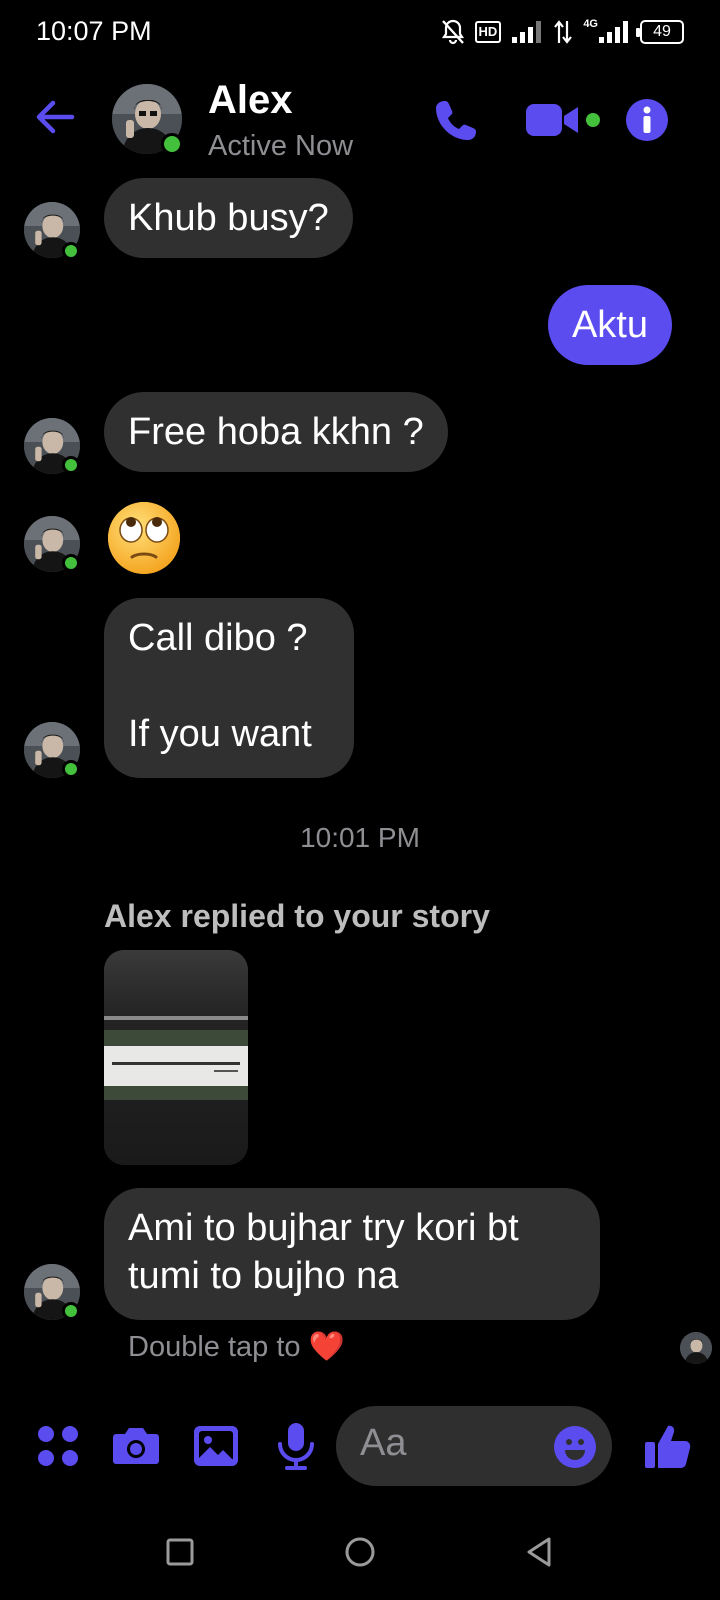 This screenshot has width=720, height=1600. What do you see at coordinates (229, 688) in the screenshot?
I see `message-bubble-incoming: Call dibo ? If you want` at bounding box center [229, 688].